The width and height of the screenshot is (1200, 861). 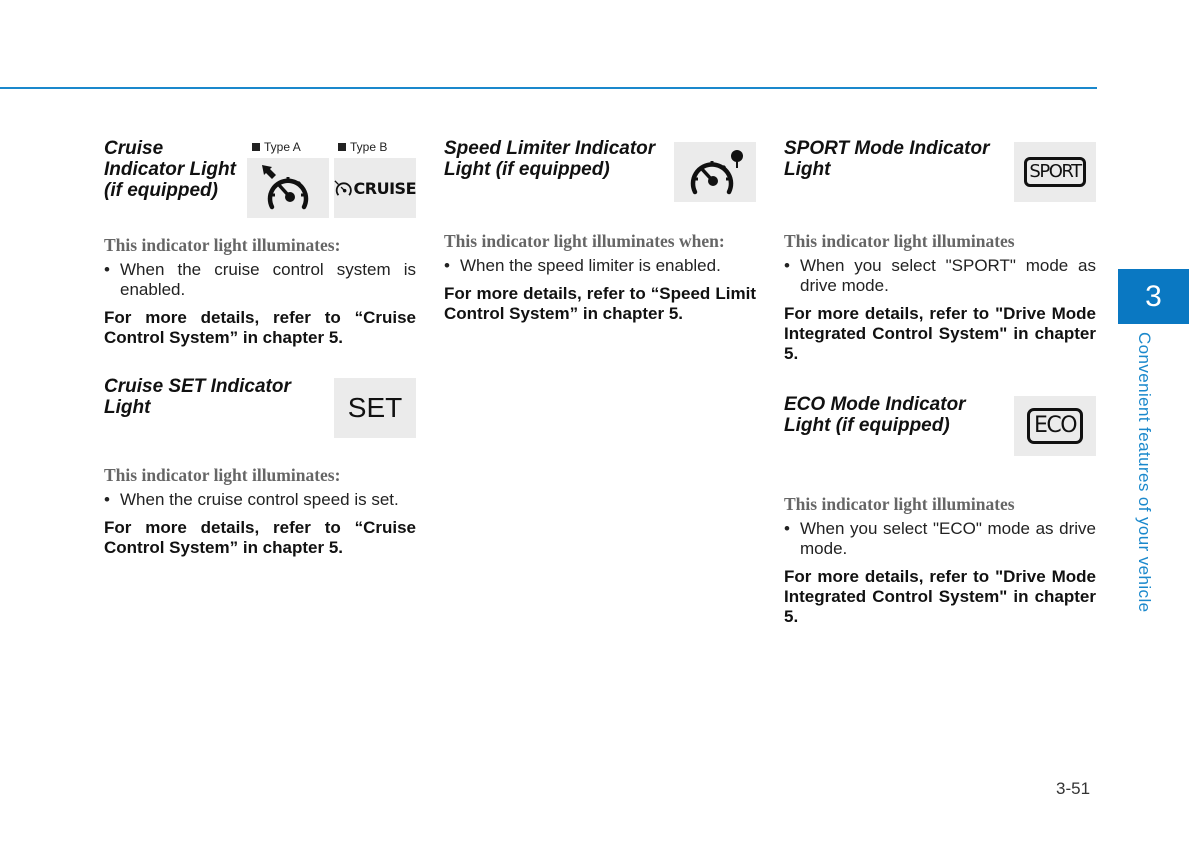 What do you see at coordinates (590, 265) in the screenshot?
I see `bullet-text: When the speed limiter is enabled.` at bounding box center [590, 265].